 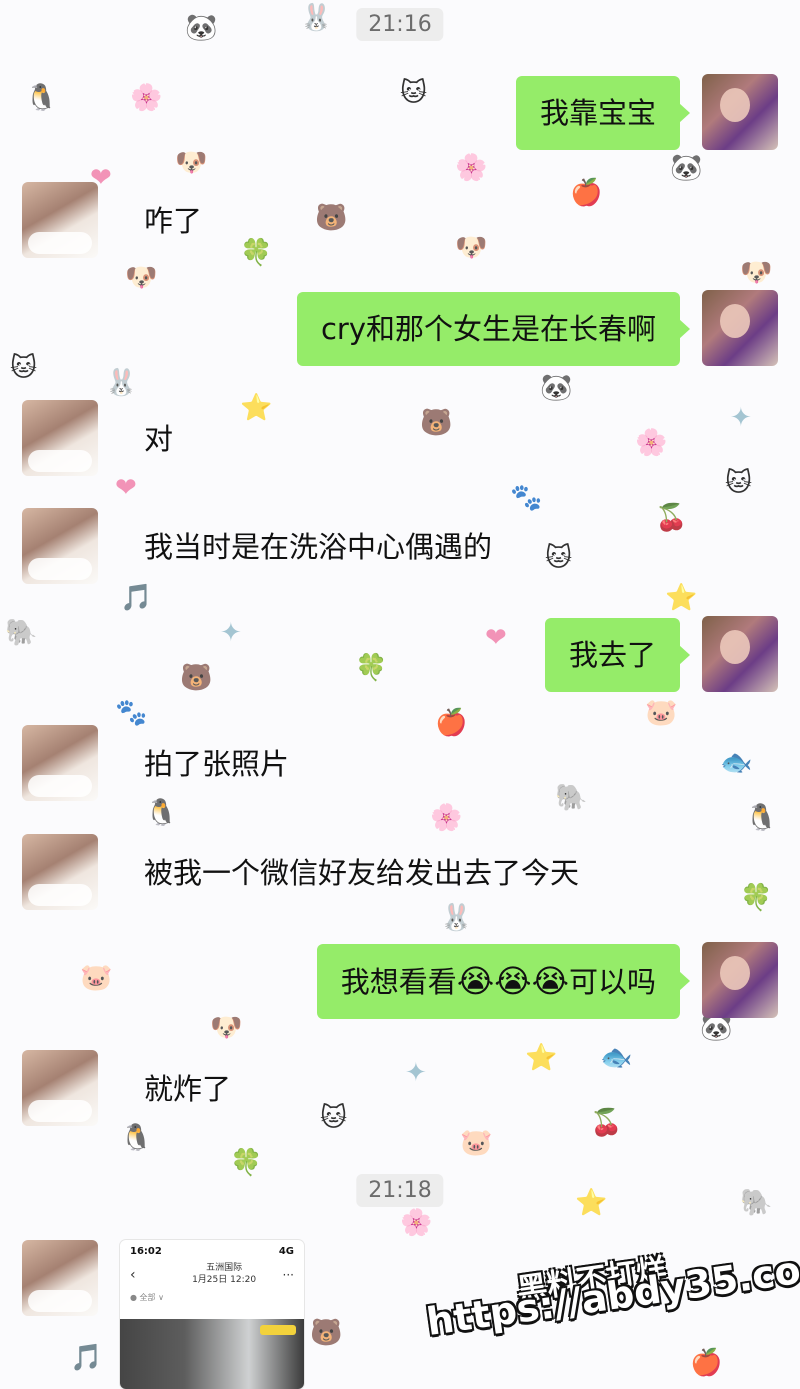 I want to click on message-row: 我靠宝宝, so click(x=400, y=114).